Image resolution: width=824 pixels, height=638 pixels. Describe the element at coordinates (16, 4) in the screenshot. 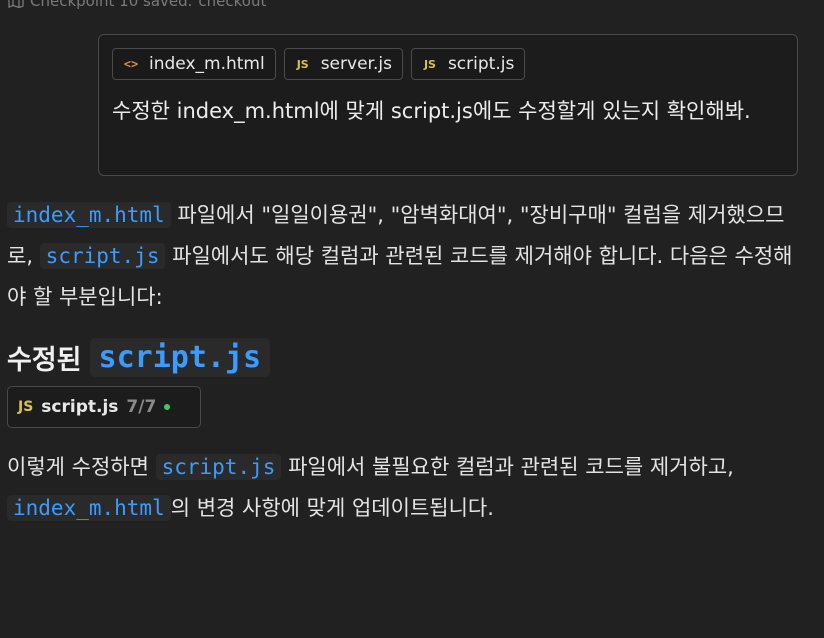

I see `map-icon` at that location.